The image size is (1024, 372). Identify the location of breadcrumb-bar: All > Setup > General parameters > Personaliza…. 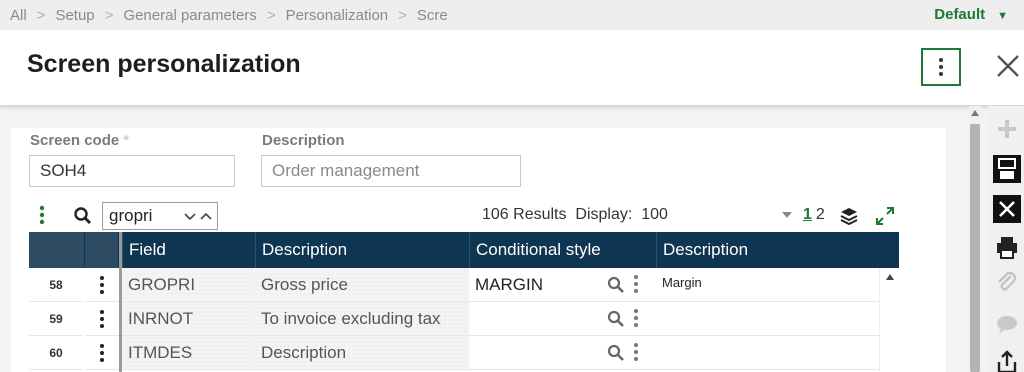
(512, 15).